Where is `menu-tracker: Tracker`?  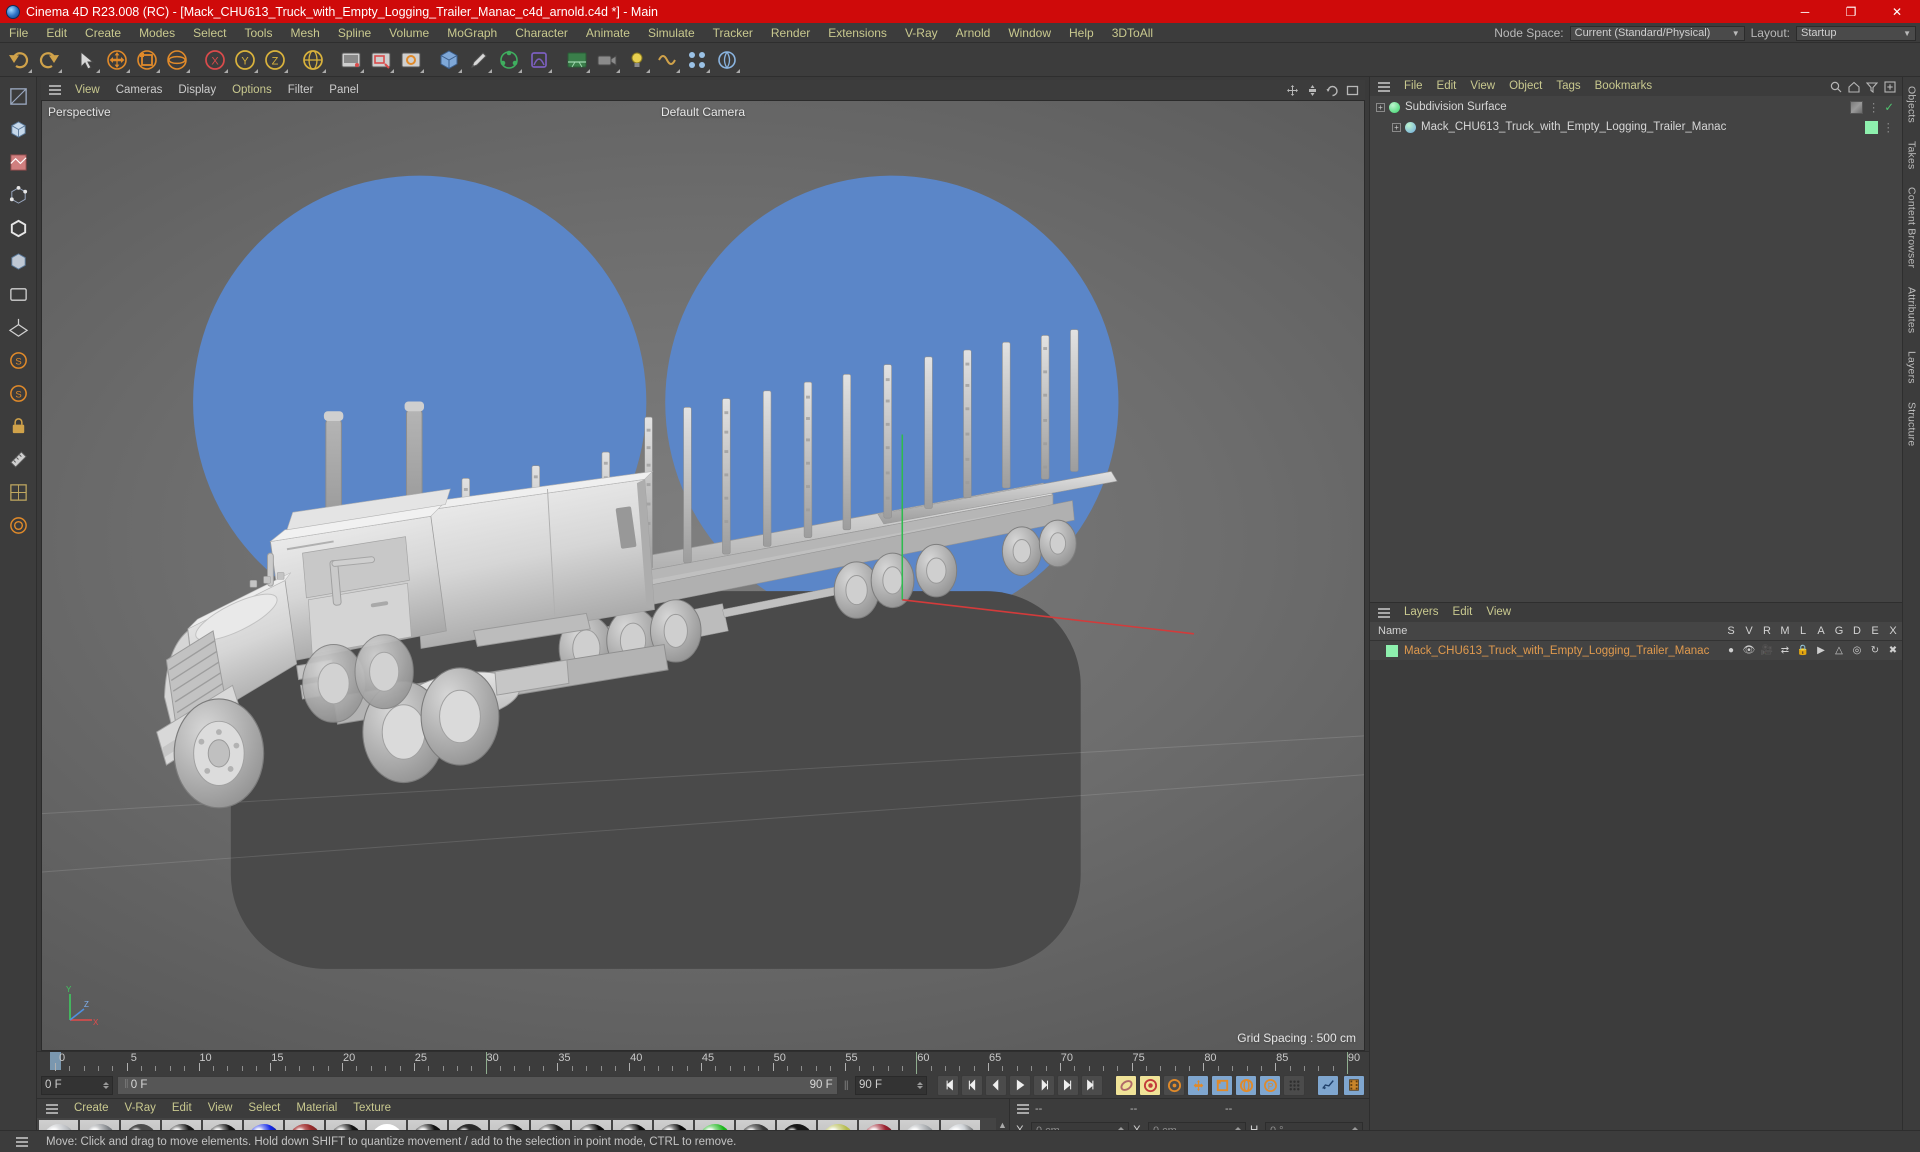
menu-tracker: Tracker is located at coordinates (733, 33).